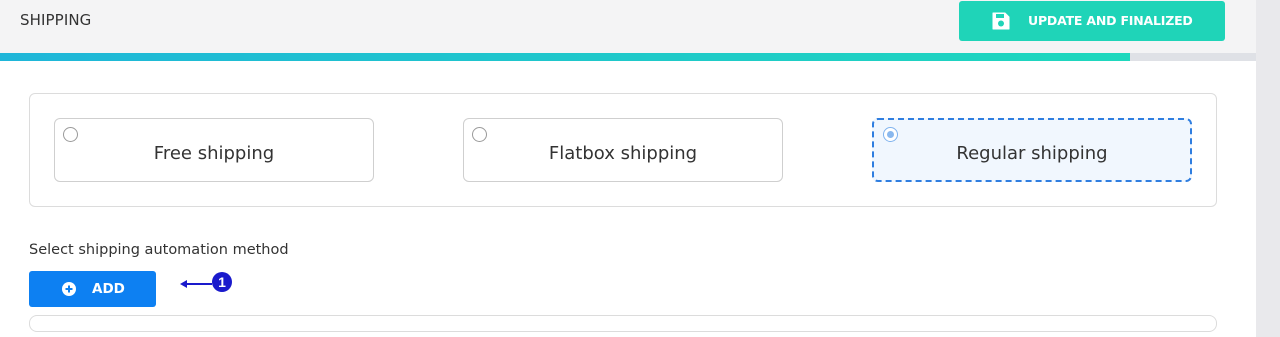 The height and width of the screenshot is (337, 1280). What do you see at coordinates (108, 289) in the screenshot?
I see `add-button-label: ADD` at bounding box center [108, 289].